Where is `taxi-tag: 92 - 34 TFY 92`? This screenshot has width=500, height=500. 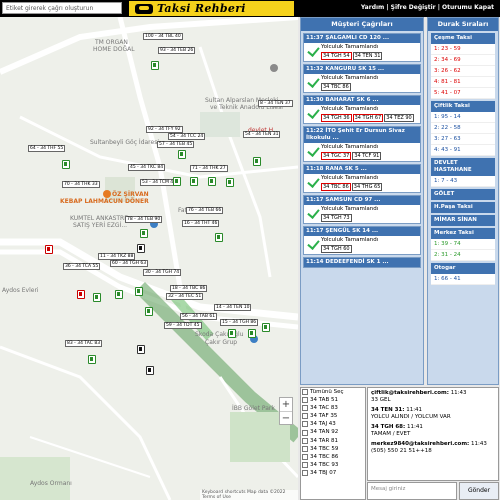 taxi-tag: 92 - 34 TFY 92 is located at coordinates (164, 129).